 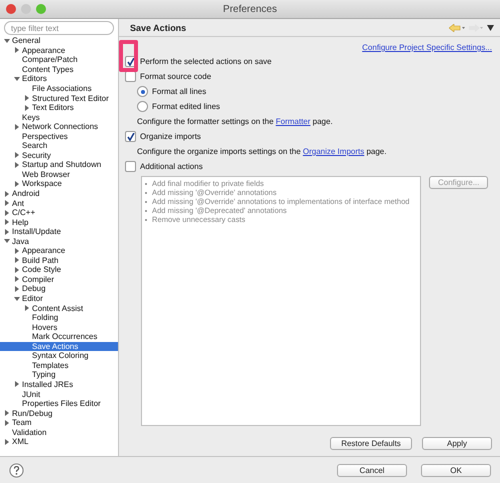 What do you see at coordinates (59, 289) in the screenshot?
I see `tree-item: Debug` at bounding box center [59, 289].